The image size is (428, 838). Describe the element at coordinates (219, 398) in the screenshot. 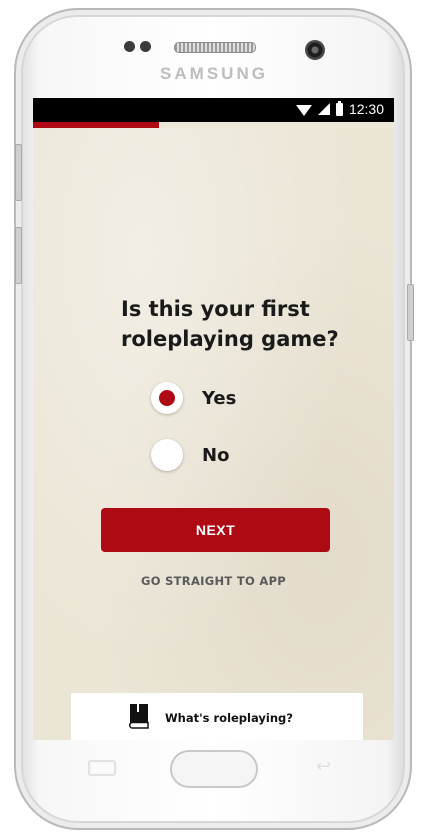

I see `option-yes-label: Yes` at that location.